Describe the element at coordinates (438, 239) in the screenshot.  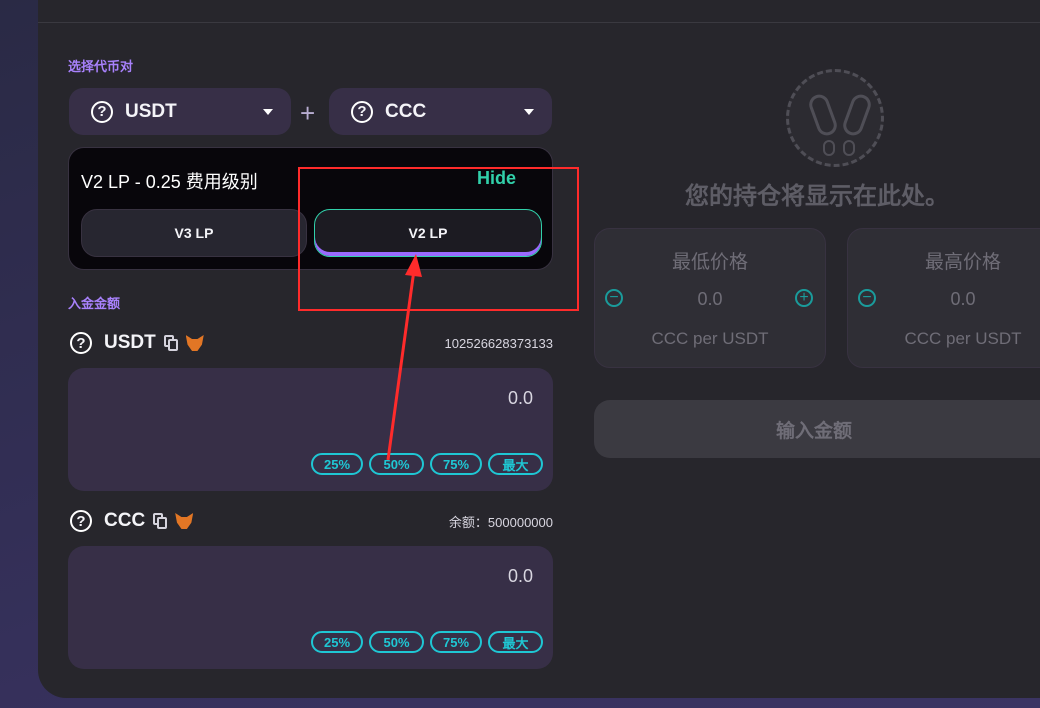
I see `annotation-highlight-box` at that location.